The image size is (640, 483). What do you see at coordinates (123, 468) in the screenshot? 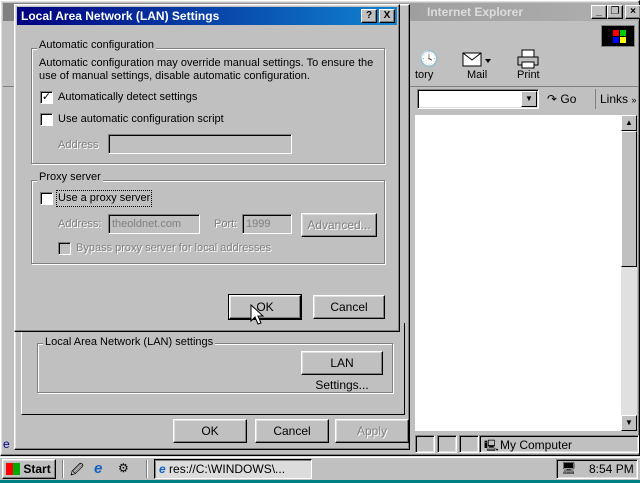
I see `channels-icon: ⚙` at bounding box center [123, 468].